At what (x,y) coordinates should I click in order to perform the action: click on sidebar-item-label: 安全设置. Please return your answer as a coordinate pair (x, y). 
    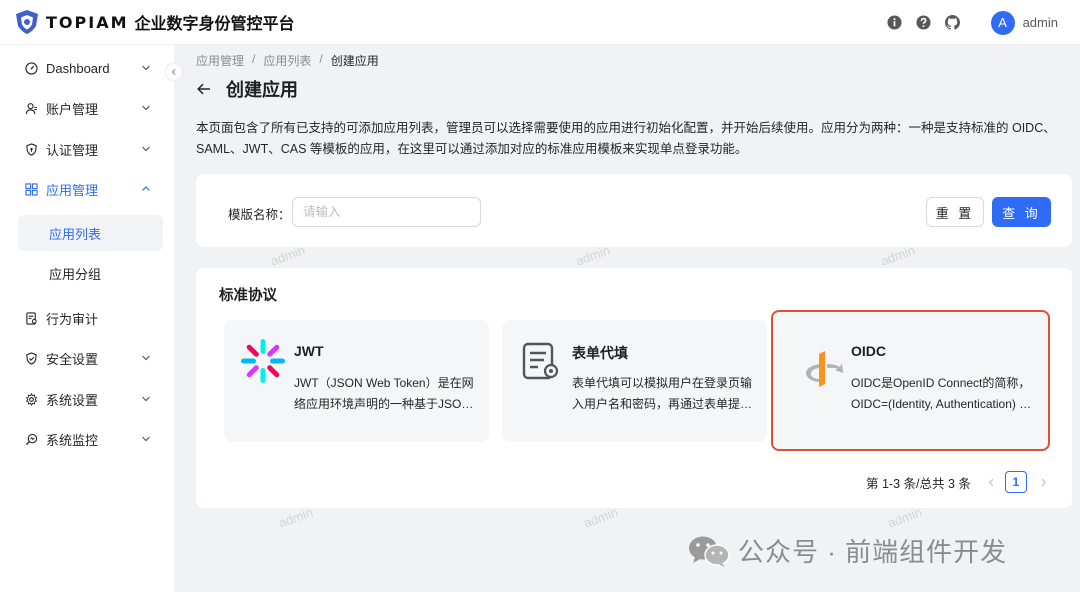
    Looking at the image, I should click on (72, 359).